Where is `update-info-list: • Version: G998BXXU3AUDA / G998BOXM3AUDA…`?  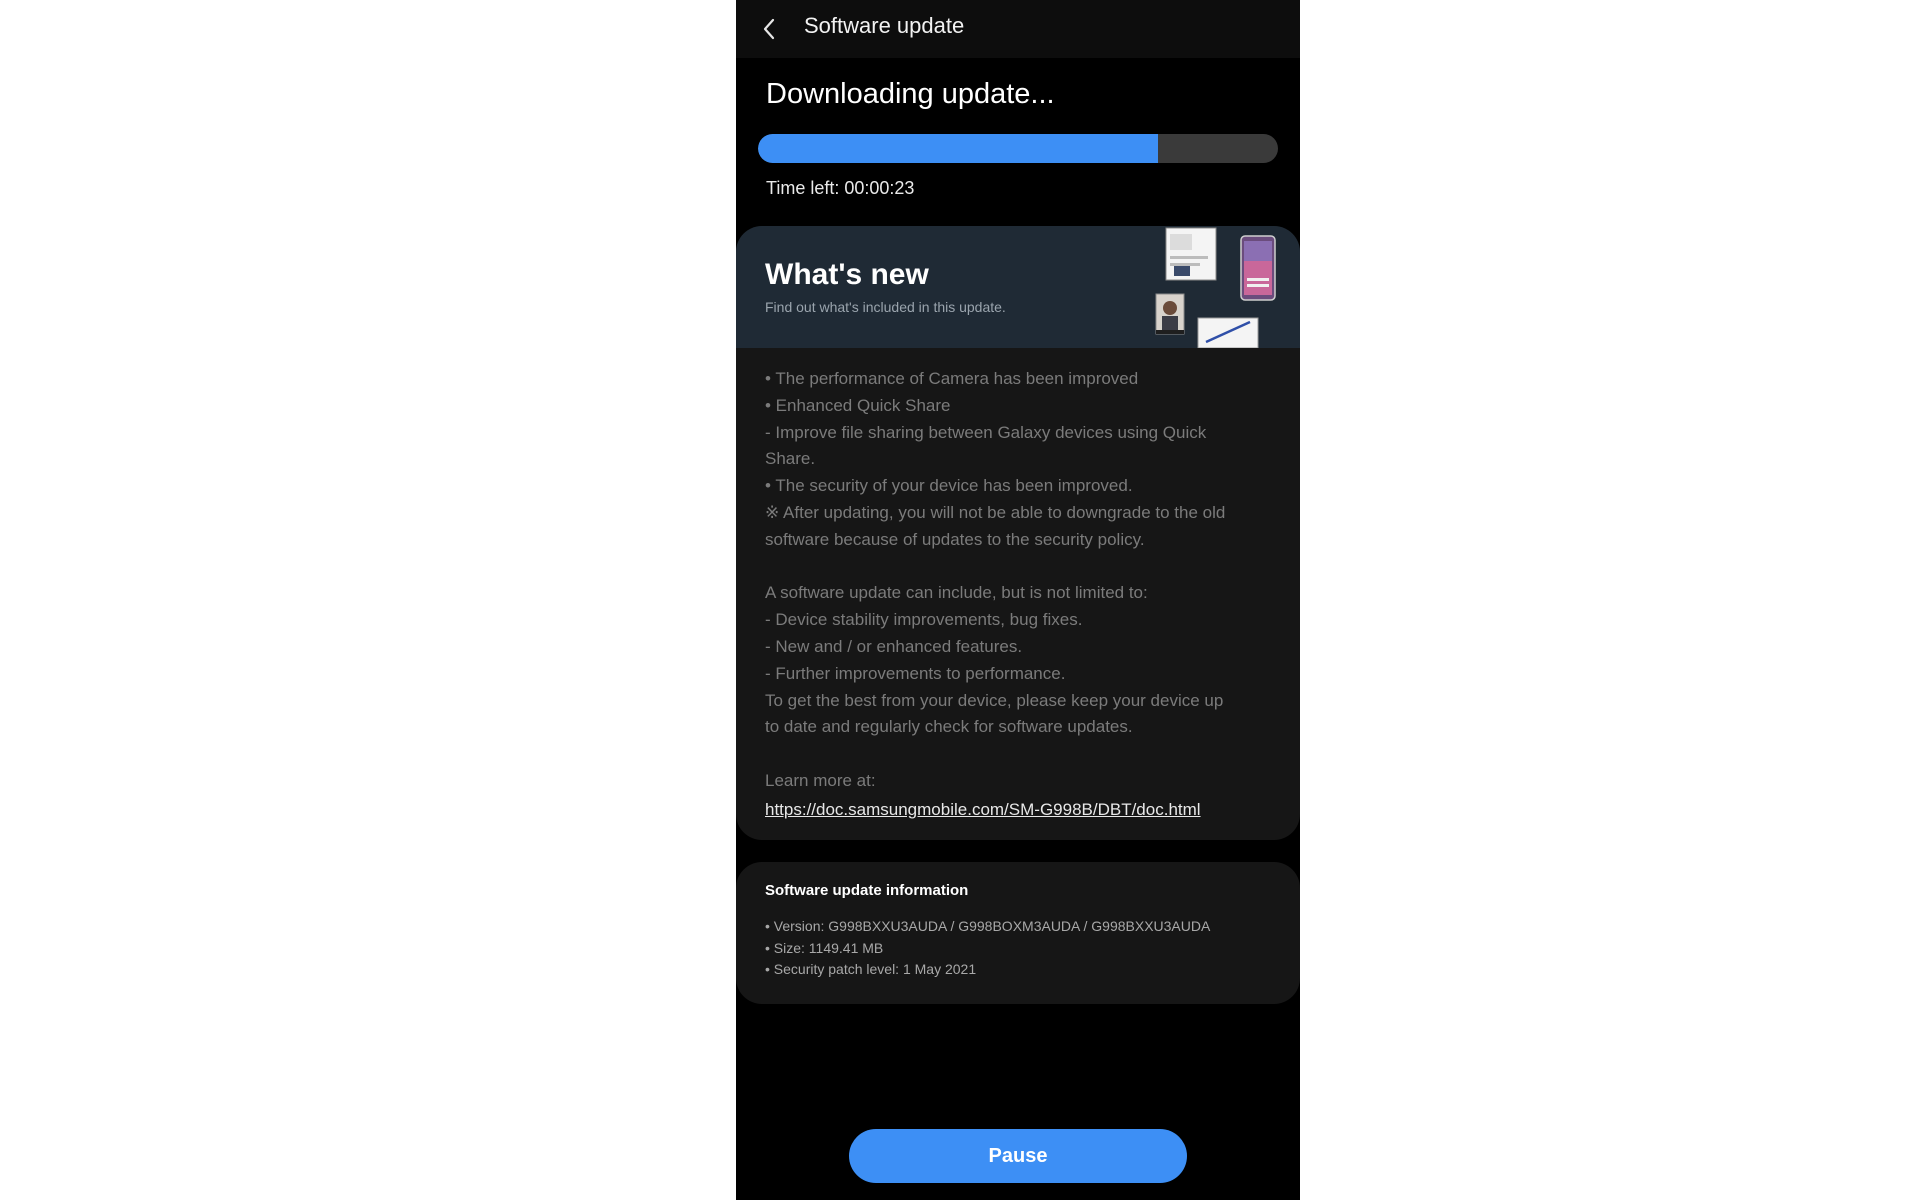 update-info-list: • Version: G998BXXU3AUDA / G998BOXM3AUDA… is located at coordinates (987, 948).